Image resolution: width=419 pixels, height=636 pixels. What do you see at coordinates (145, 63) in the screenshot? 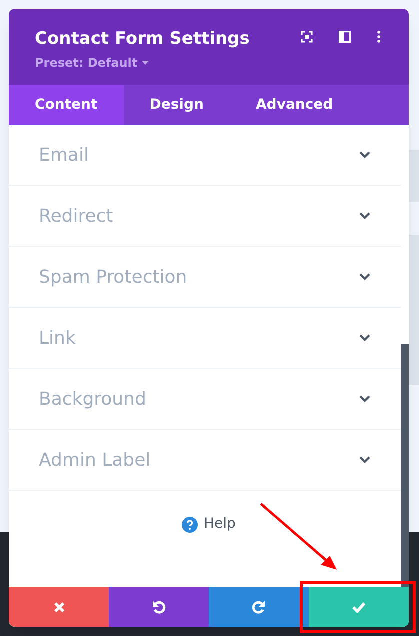
I see `caret-icon` at bounding box center [145, 63].